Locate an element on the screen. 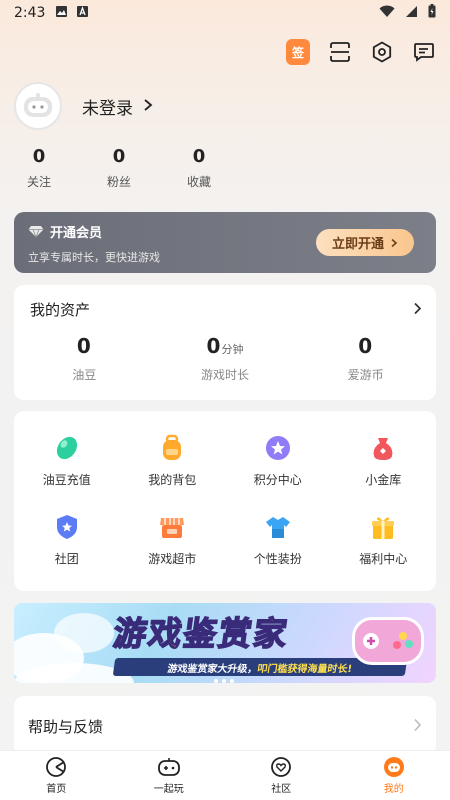 The image size is (450, 800). bottom-tab-bar: 首页 一起玩 社区 我的 is located at coordinates (225, 775).